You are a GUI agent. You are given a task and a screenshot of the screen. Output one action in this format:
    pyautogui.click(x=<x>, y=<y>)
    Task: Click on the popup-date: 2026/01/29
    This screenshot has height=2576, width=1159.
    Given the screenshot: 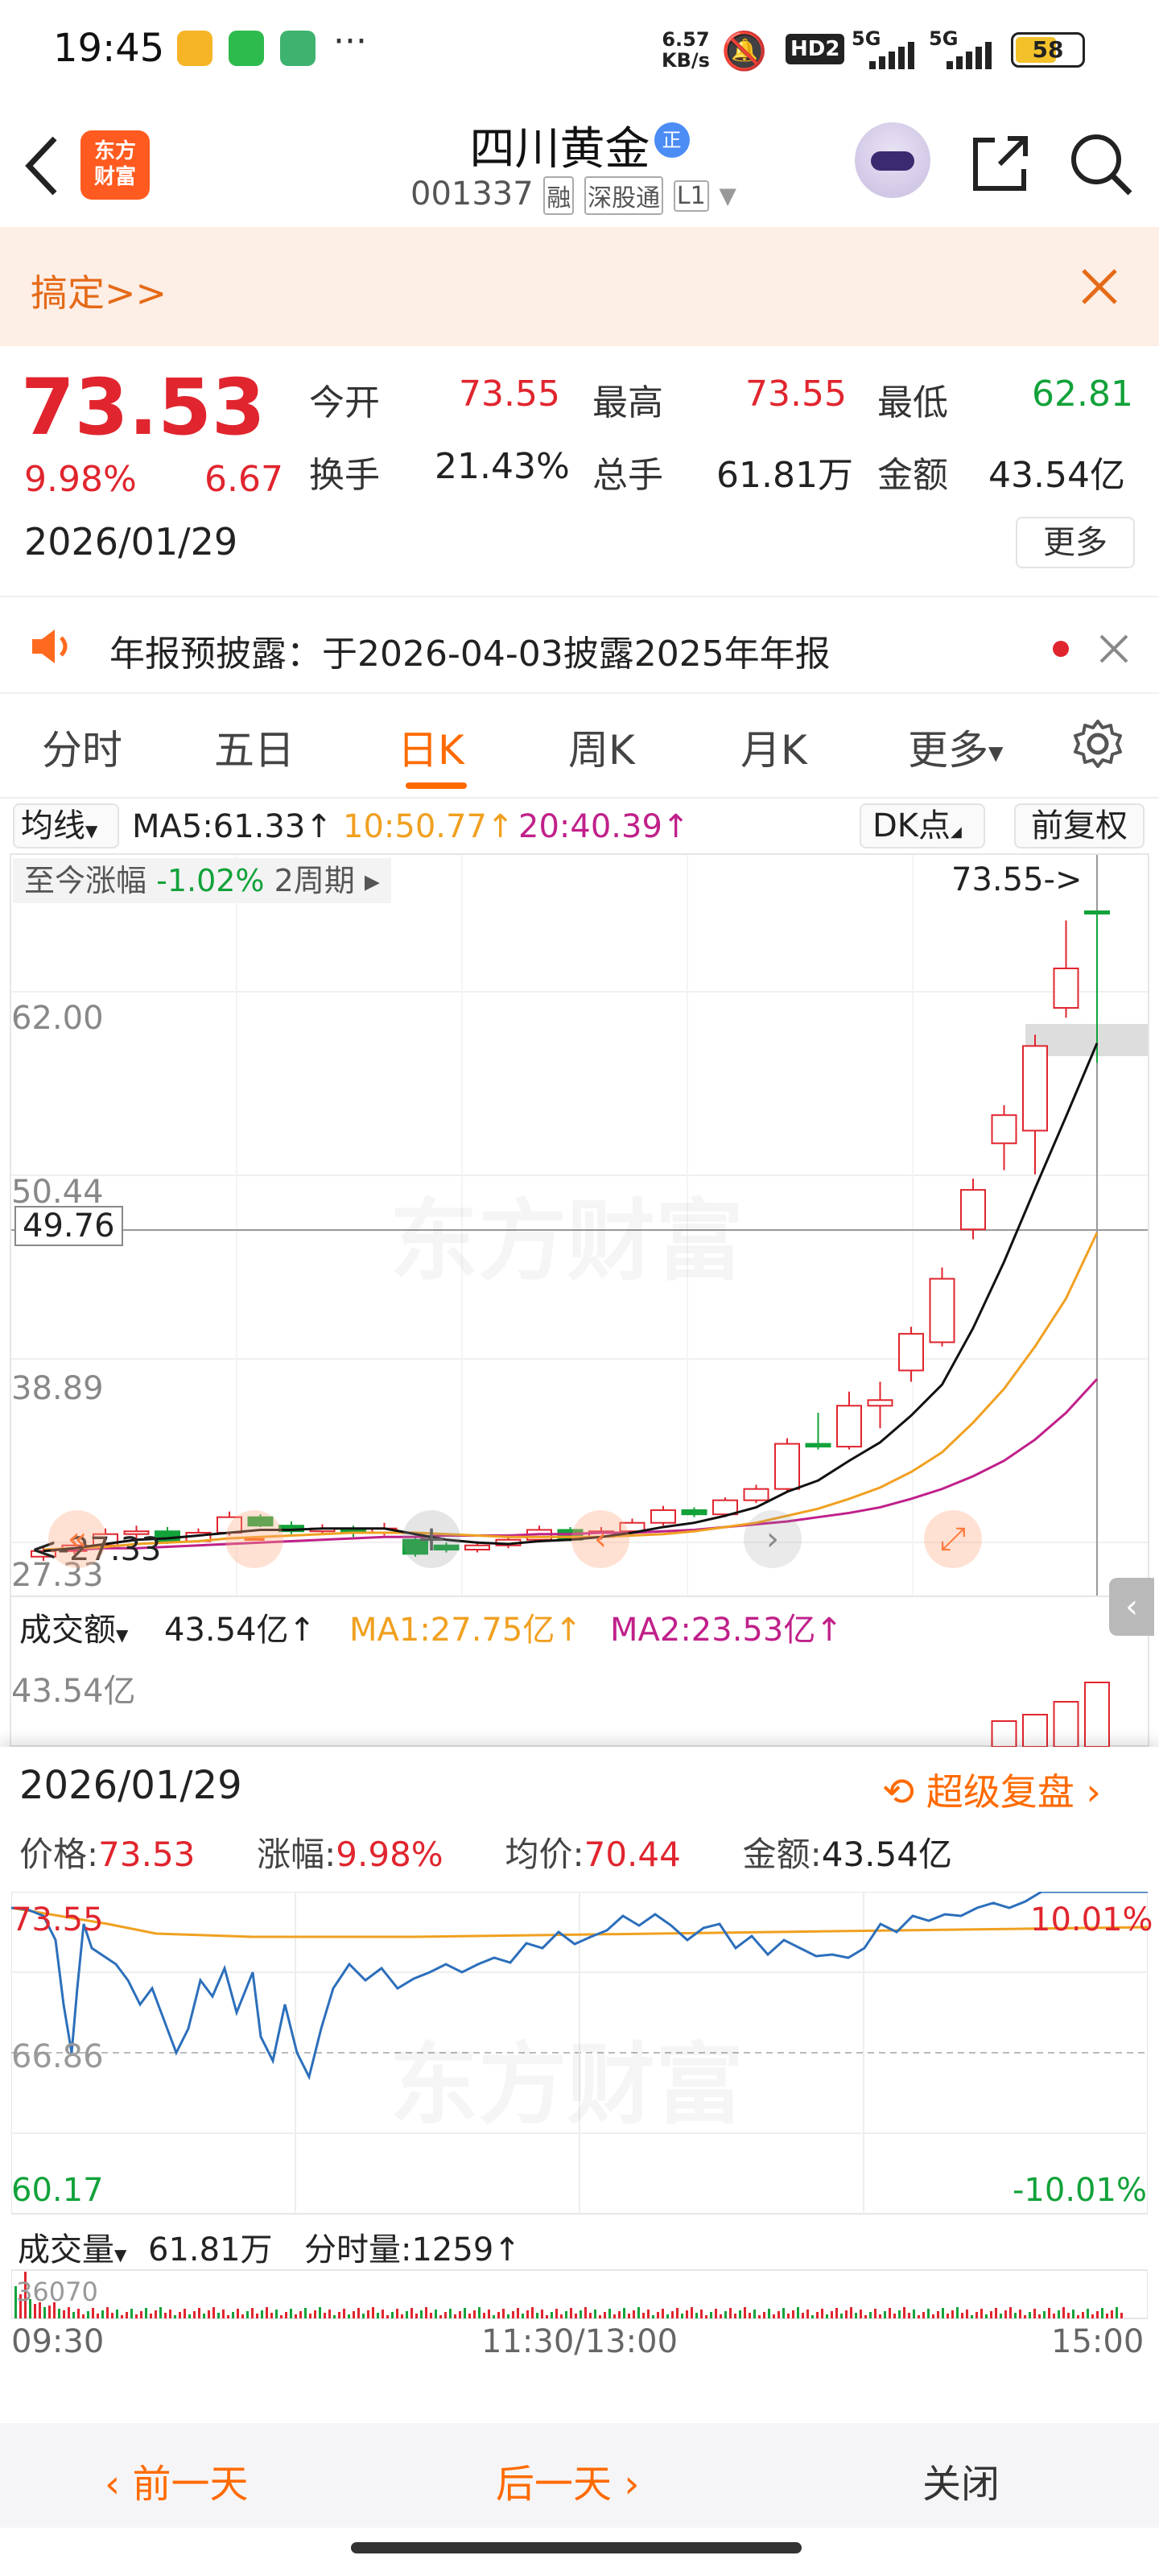 What is the action you would take?
    pyautogui.click(x=130, y=1785)
    